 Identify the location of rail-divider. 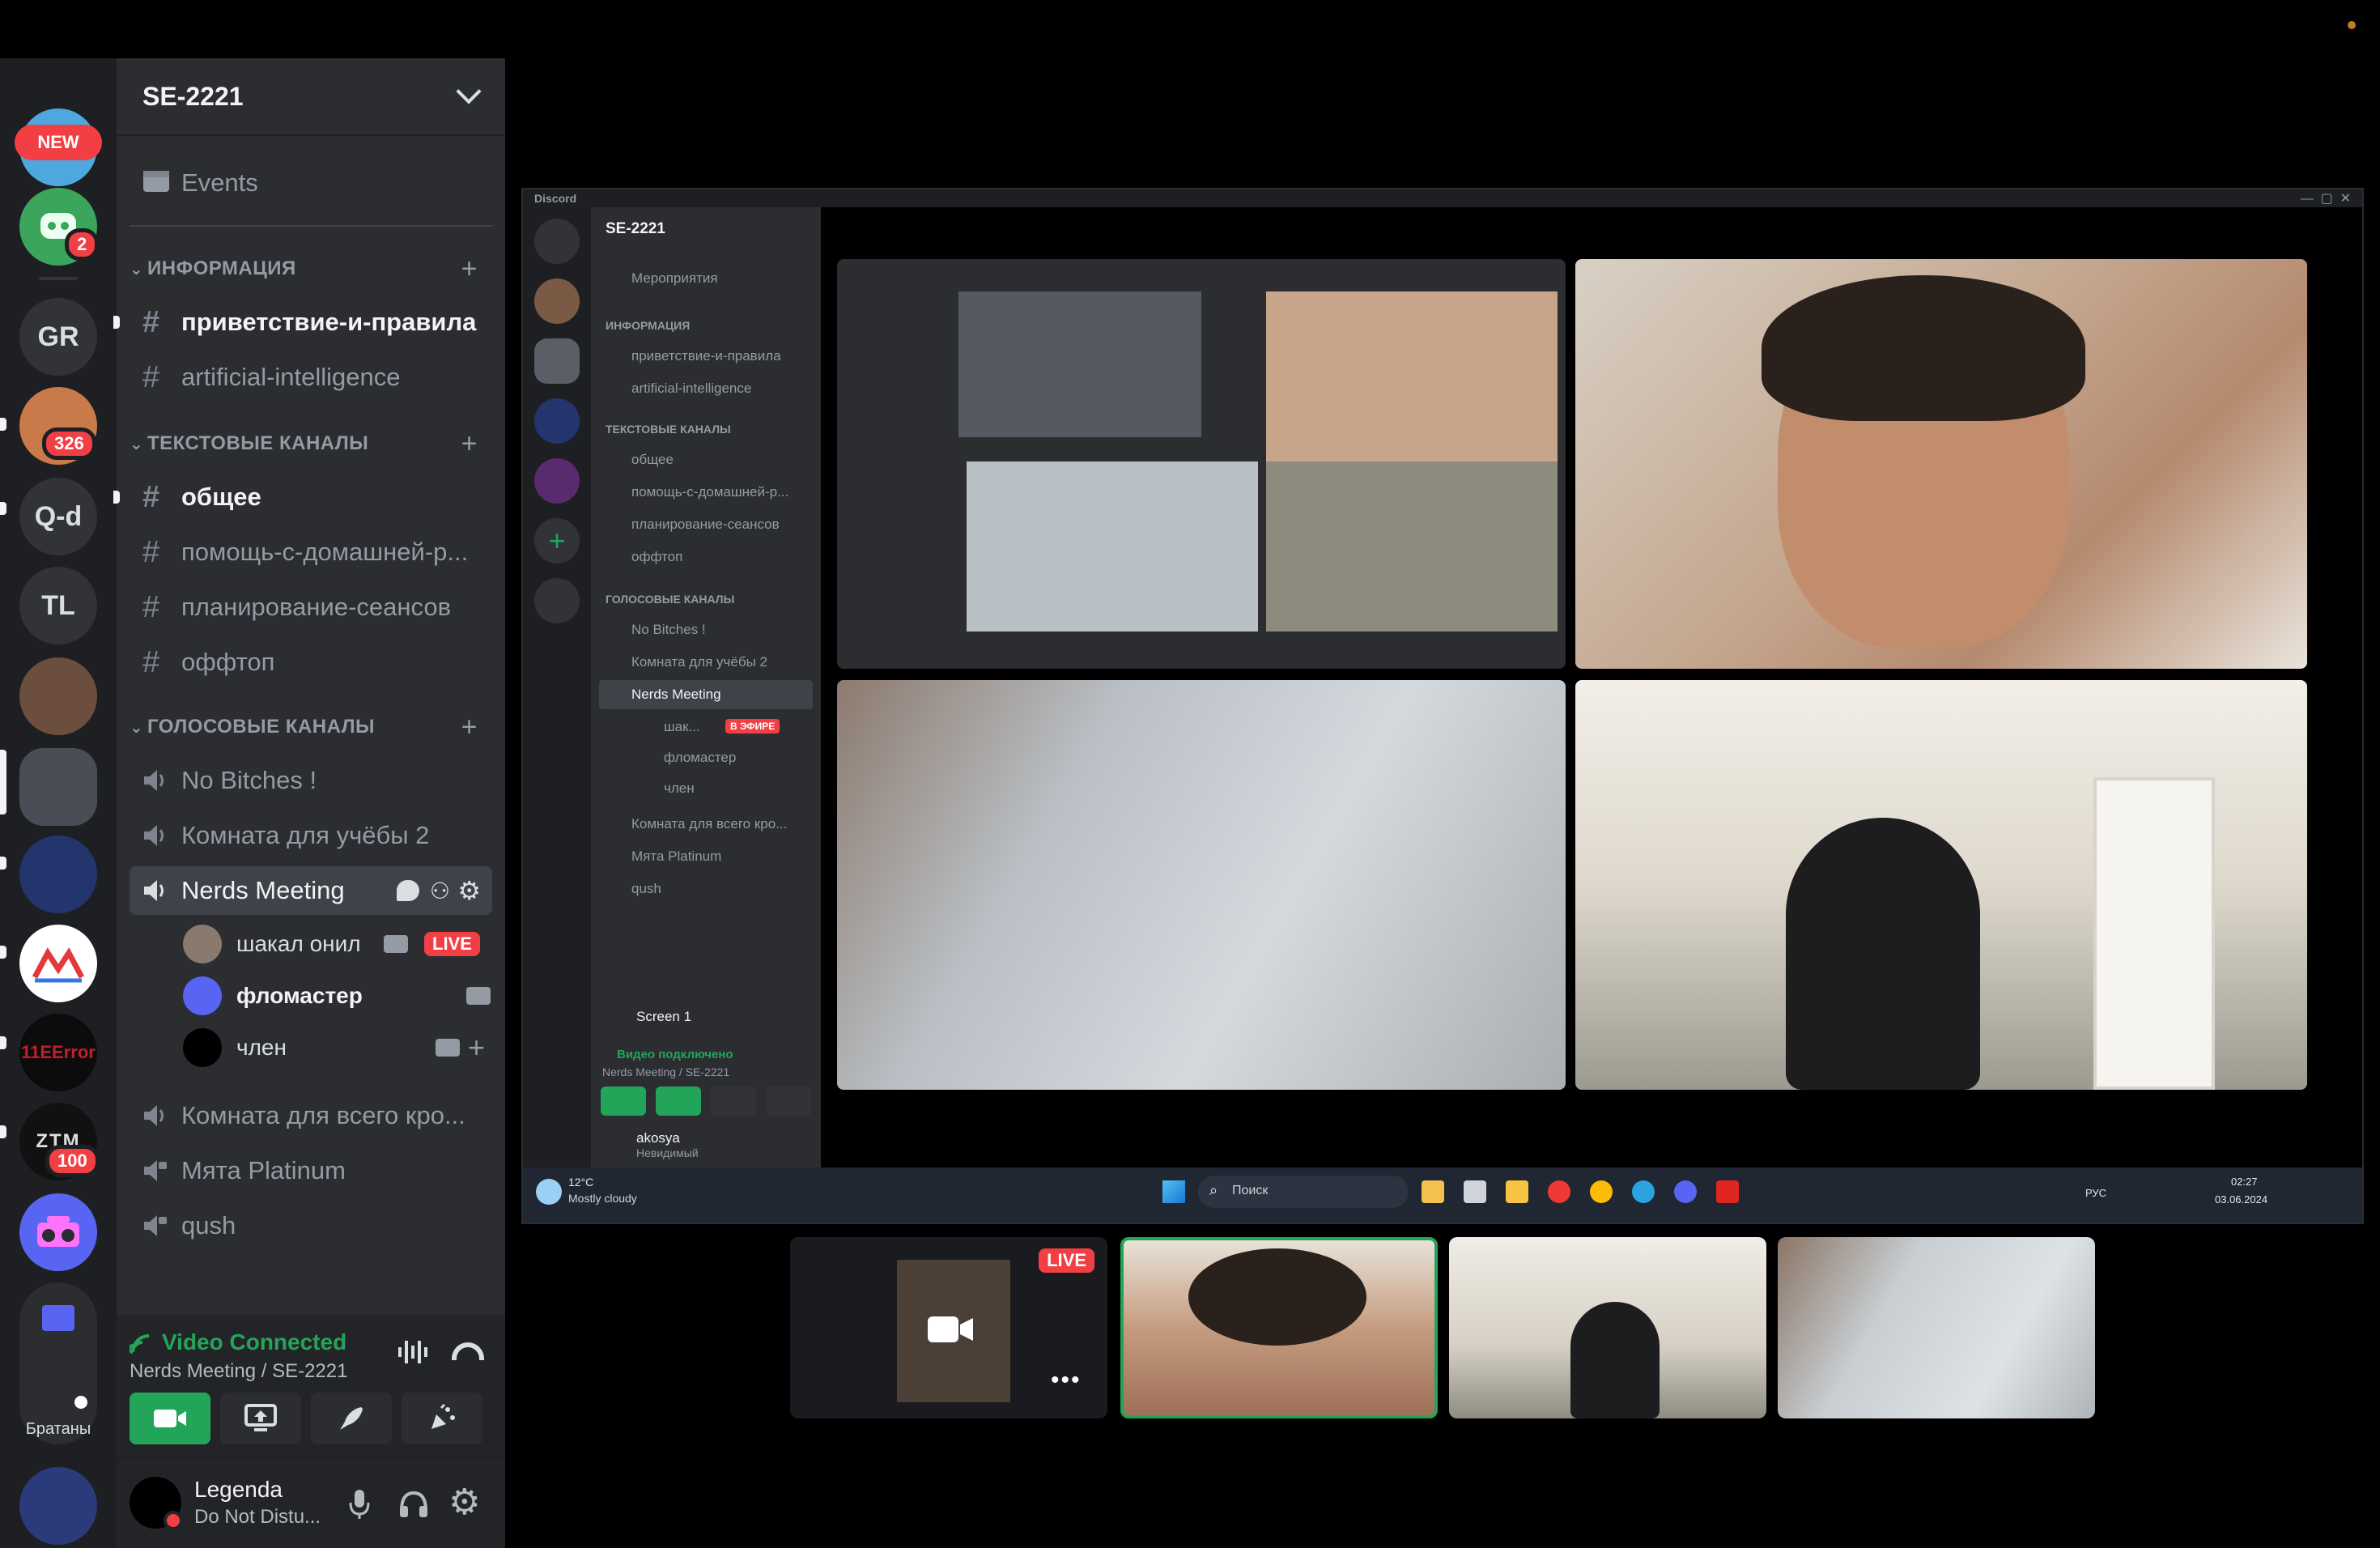
(58, 278).